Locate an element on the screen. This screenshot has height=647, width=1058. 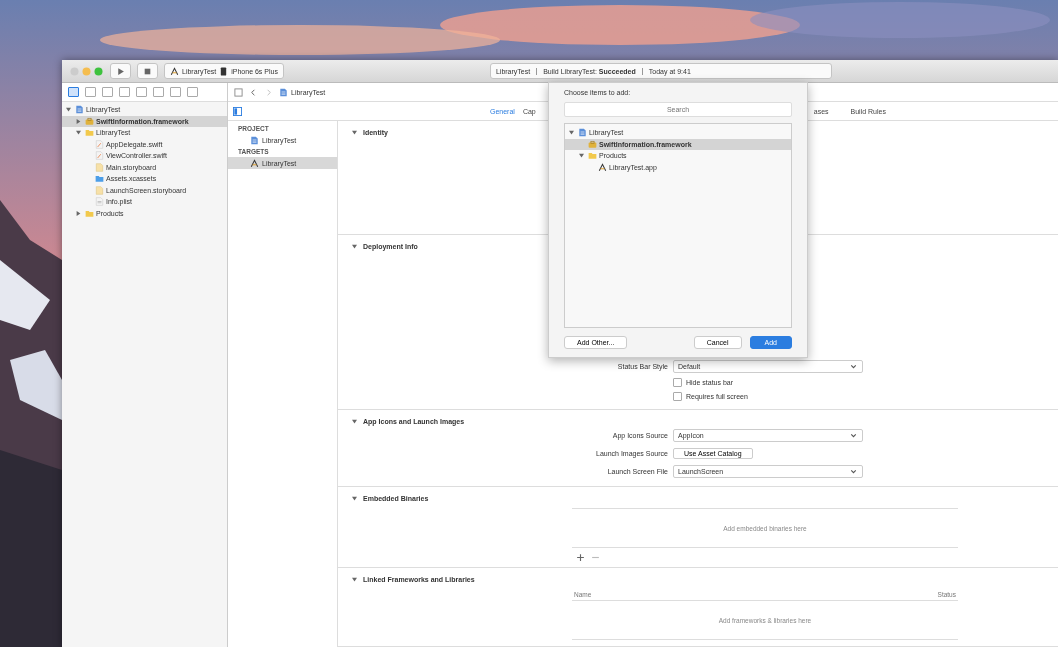
stop-button is located at coordinates (147, 71).